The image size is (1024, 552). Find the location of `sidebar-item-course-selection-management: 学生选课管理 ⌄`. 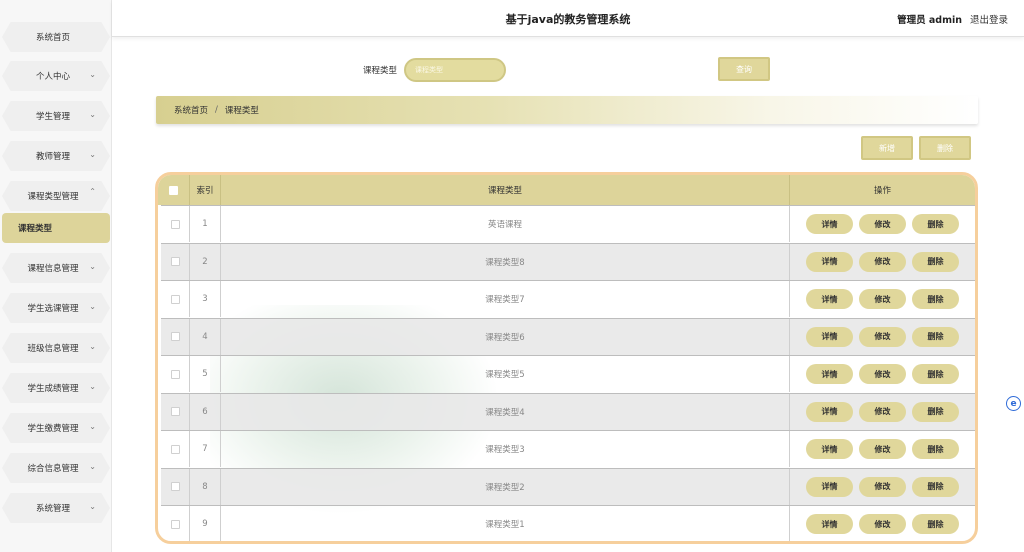

sidebar-item-course-selection-management: 学生选课管理 ⌄ is located at coordinates (56, 308).